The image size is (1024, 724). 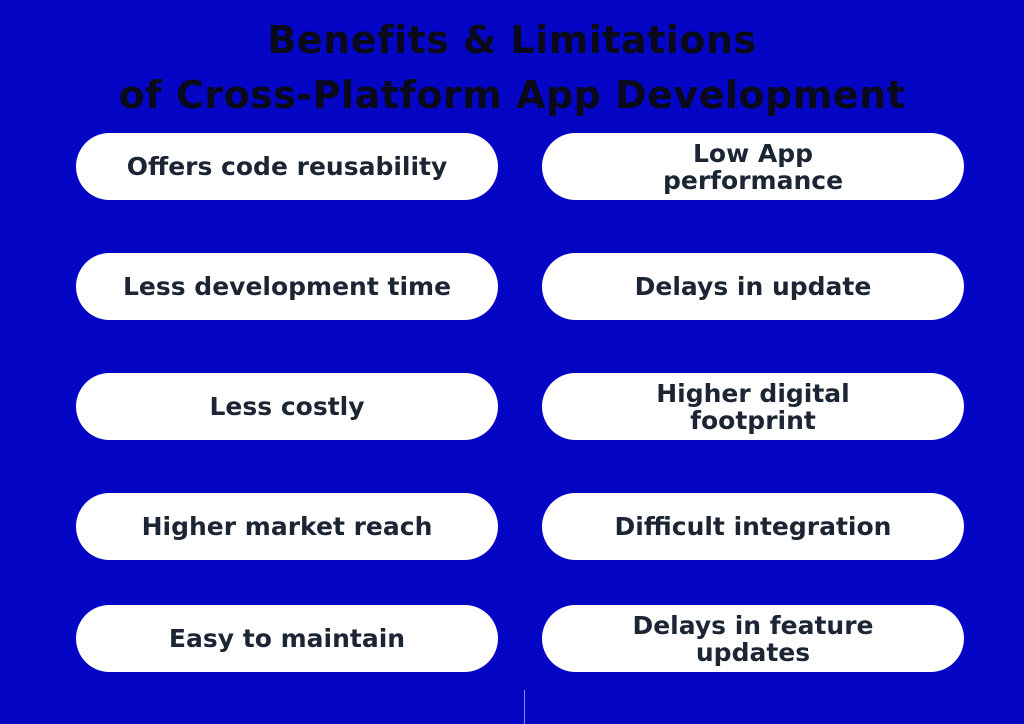 What do you see at coordinates (753, 526) in the screenshot?
I see `limitation-item: Difficult integration` at bounding box center [753, 526].